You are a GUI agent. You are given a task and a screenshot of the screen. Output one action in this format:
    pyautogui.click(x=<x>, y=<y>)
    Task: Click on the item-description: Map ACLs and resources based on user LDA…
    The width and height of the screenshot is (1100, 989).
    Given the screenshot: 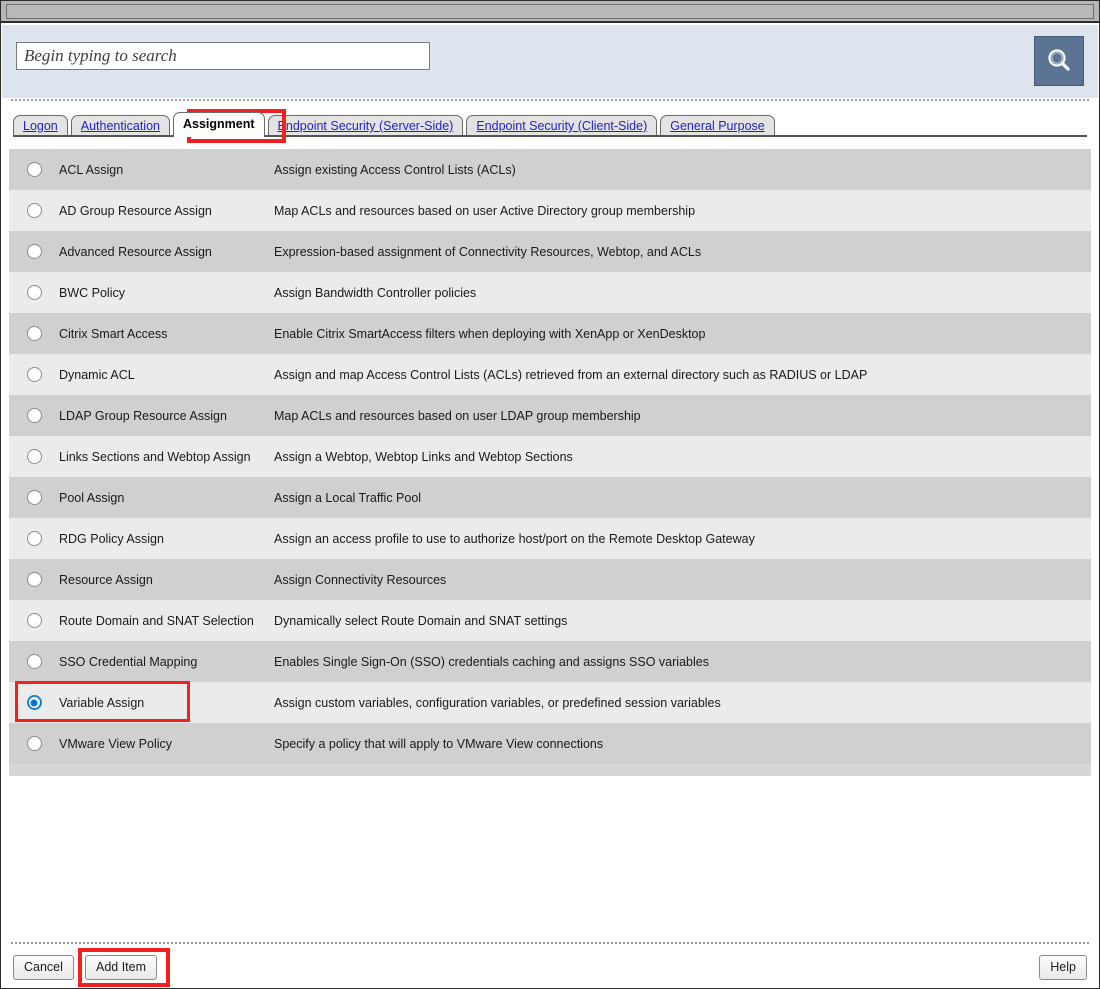 What is the action you would take?
    pyautogui.click(x=457, y=415)
    